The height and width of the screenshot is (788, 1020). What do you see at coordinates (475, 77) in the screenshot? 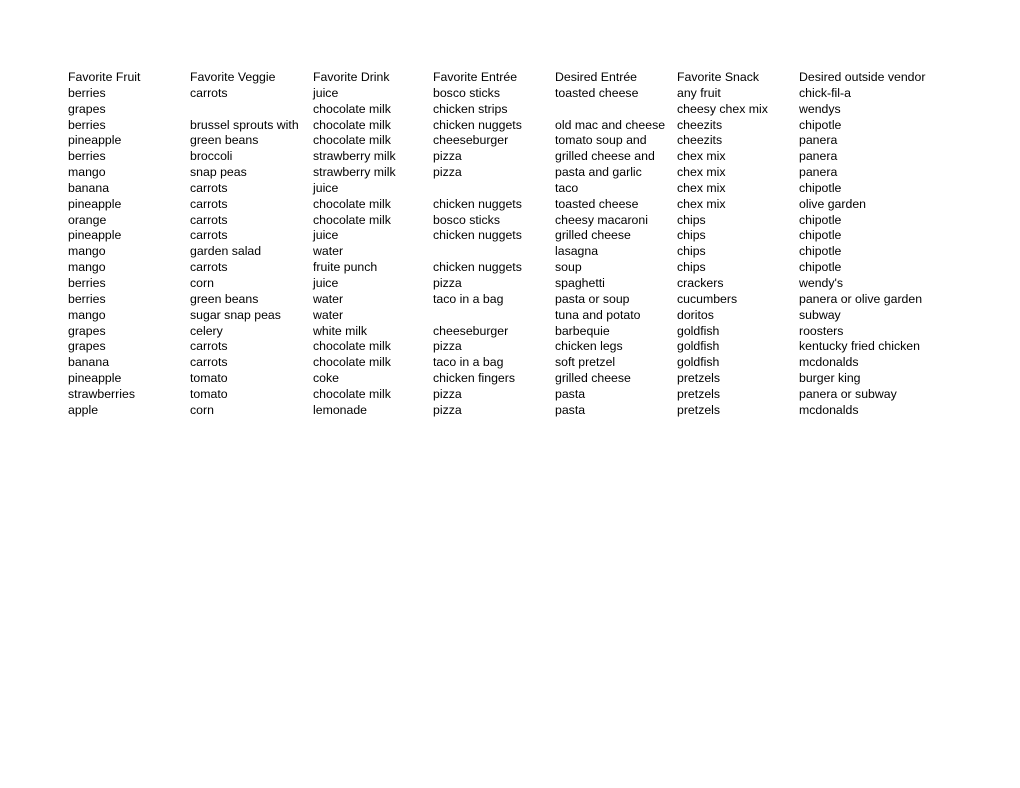
I see `column-header-favorite-entree: Favorite Entrée` at bounding box center [475, 77].